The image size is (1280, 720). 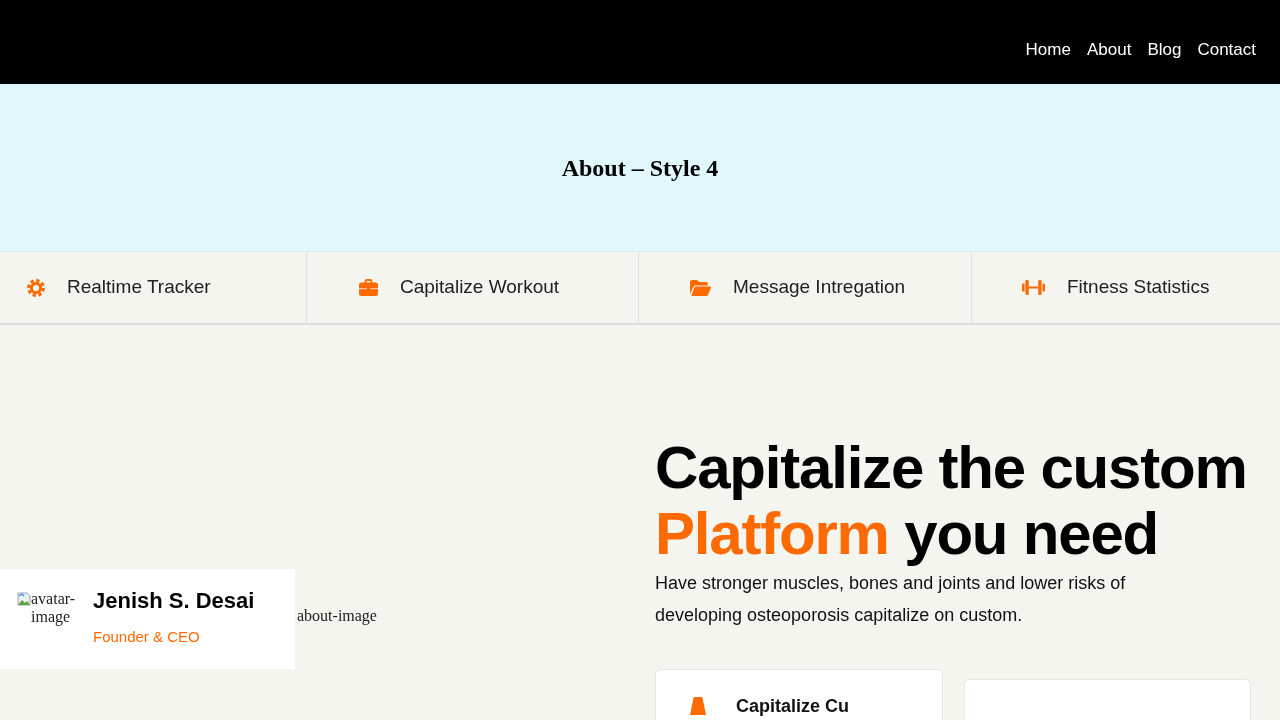 I want to click on nav-link: Blog, so click(x=1164, y=50).